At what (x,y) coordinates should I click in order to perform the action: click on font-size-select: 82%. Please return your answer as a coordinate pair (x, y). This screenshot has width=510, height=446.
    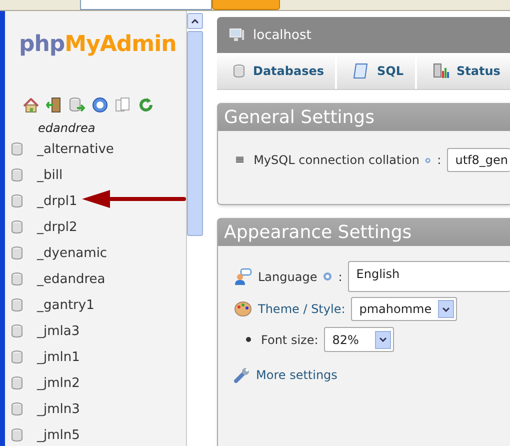
    Looking at the image, I should click on (359, 339).